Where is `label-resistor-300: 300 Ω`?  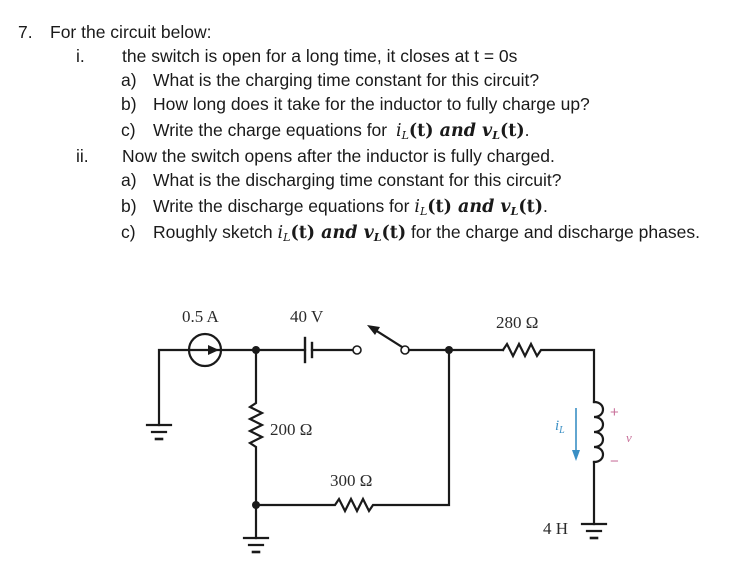 label-resistor-300: 300 Ω is located at coordinates (351, 480).